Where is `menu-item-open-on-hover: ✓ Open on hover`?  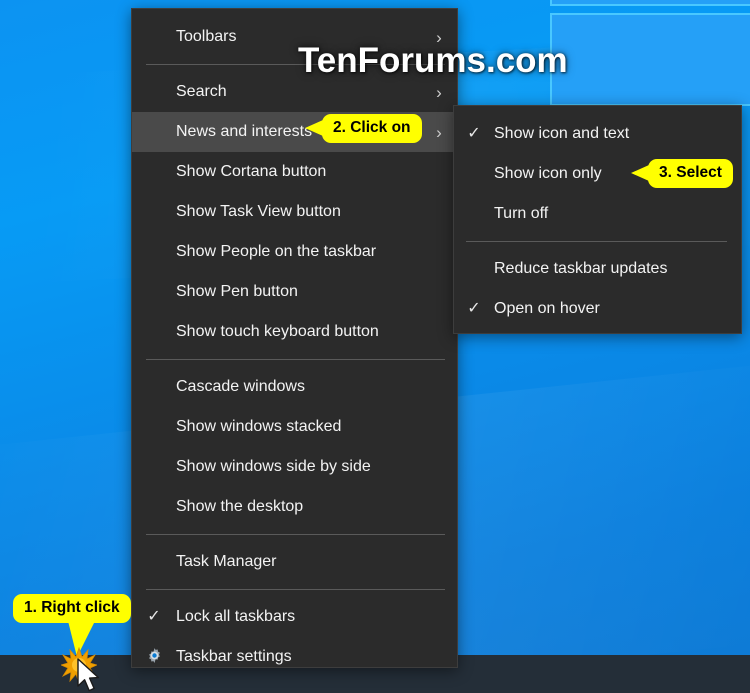 menu-item-open-on-hover: ✓ Open on hover is located at coordinates (597, 309).